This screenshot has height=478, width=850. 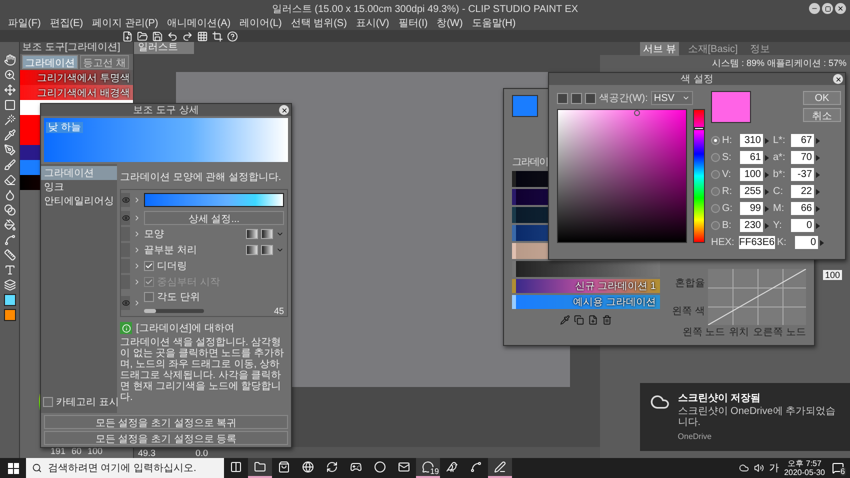 What do you see at coordinates (774, 468) in the screenshot?
I see `input-method: 가` at bounding box center [774, 468].